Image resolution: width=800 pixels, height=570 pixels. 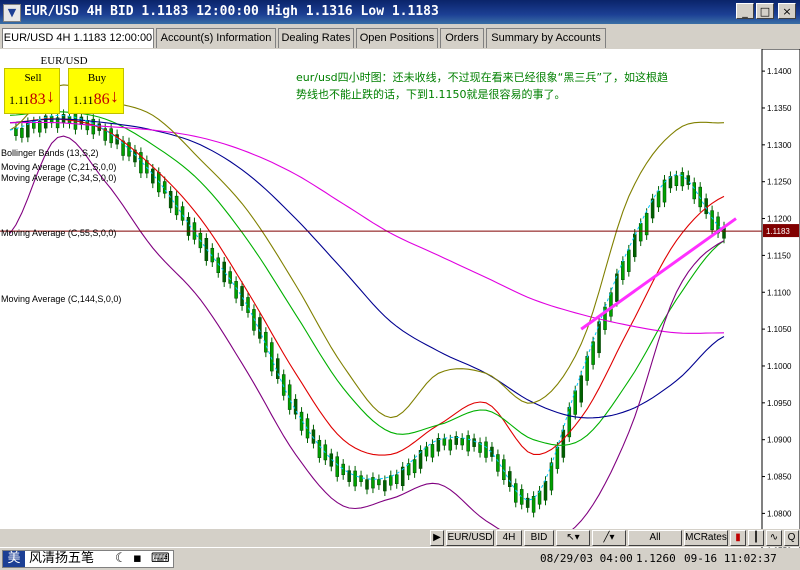 I want to click on punctuation-icon: ▪, so click(x=137, y=559).